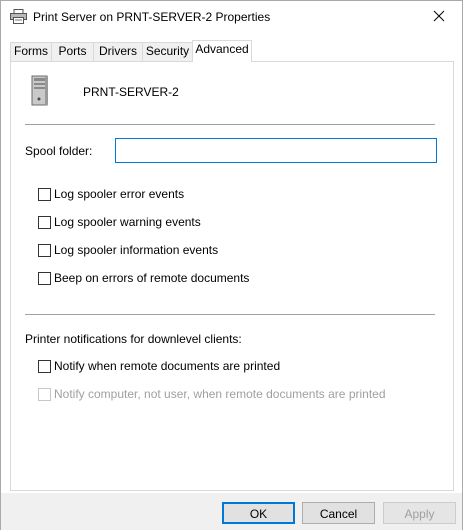 This screenshot has width=463, height=530. I want to click on ok-button: OK, so click(258, 513).